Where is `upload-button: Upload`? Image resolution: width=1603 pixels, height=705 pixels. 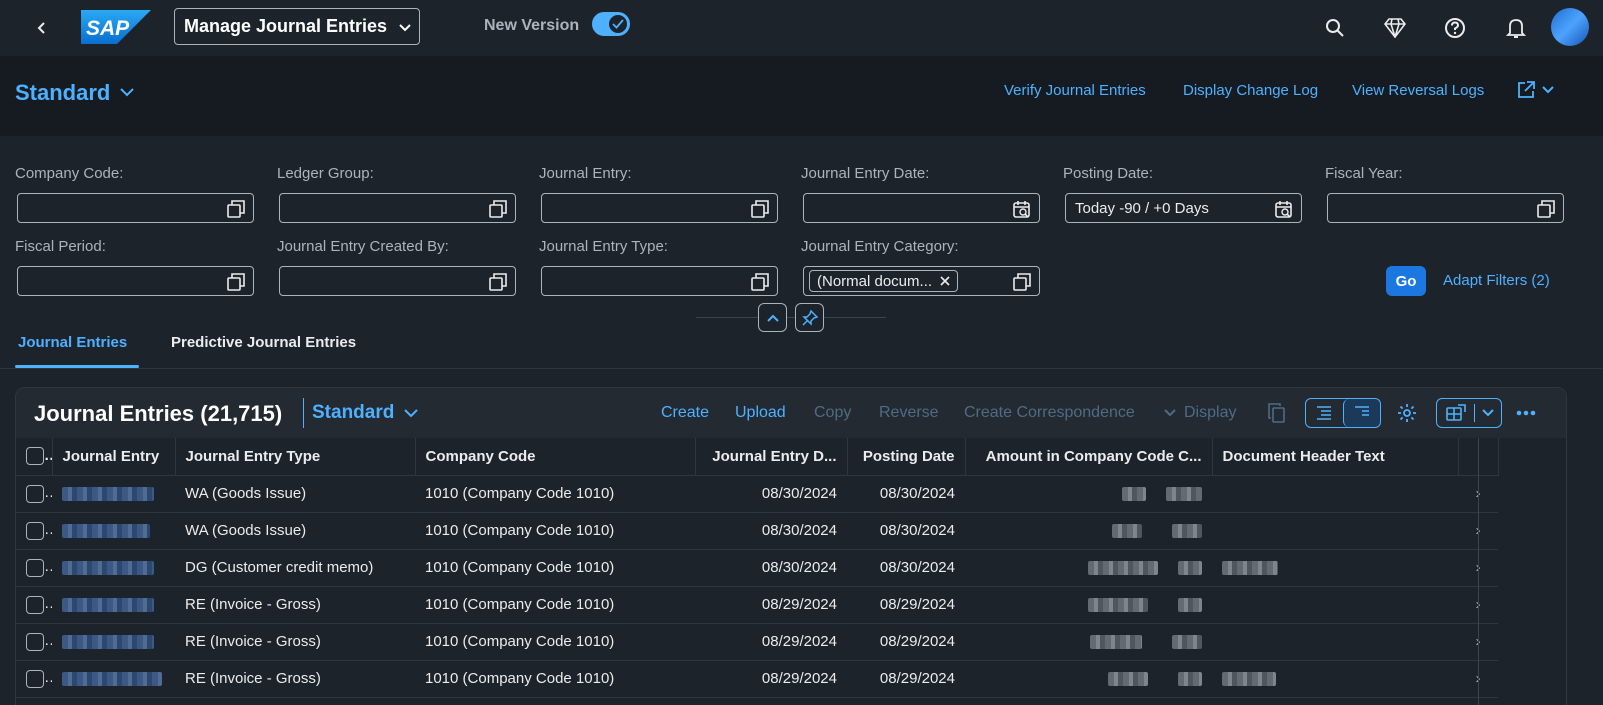 upload-button: Upload is located at coordinates (760, 413).